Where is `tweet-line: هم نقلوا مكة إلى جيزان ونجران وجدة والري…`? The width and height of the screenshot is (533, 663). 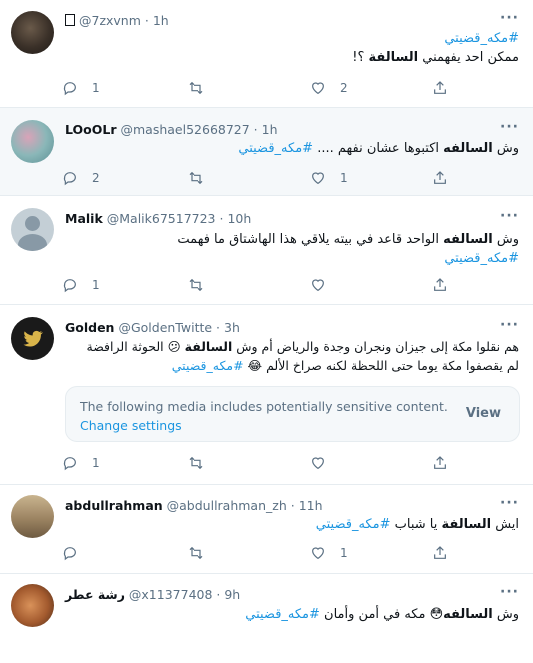 tweet-line: هم نقلوا مكة إلى جيزان ونجران وجدة والري… is located at coordinates (292, 346).